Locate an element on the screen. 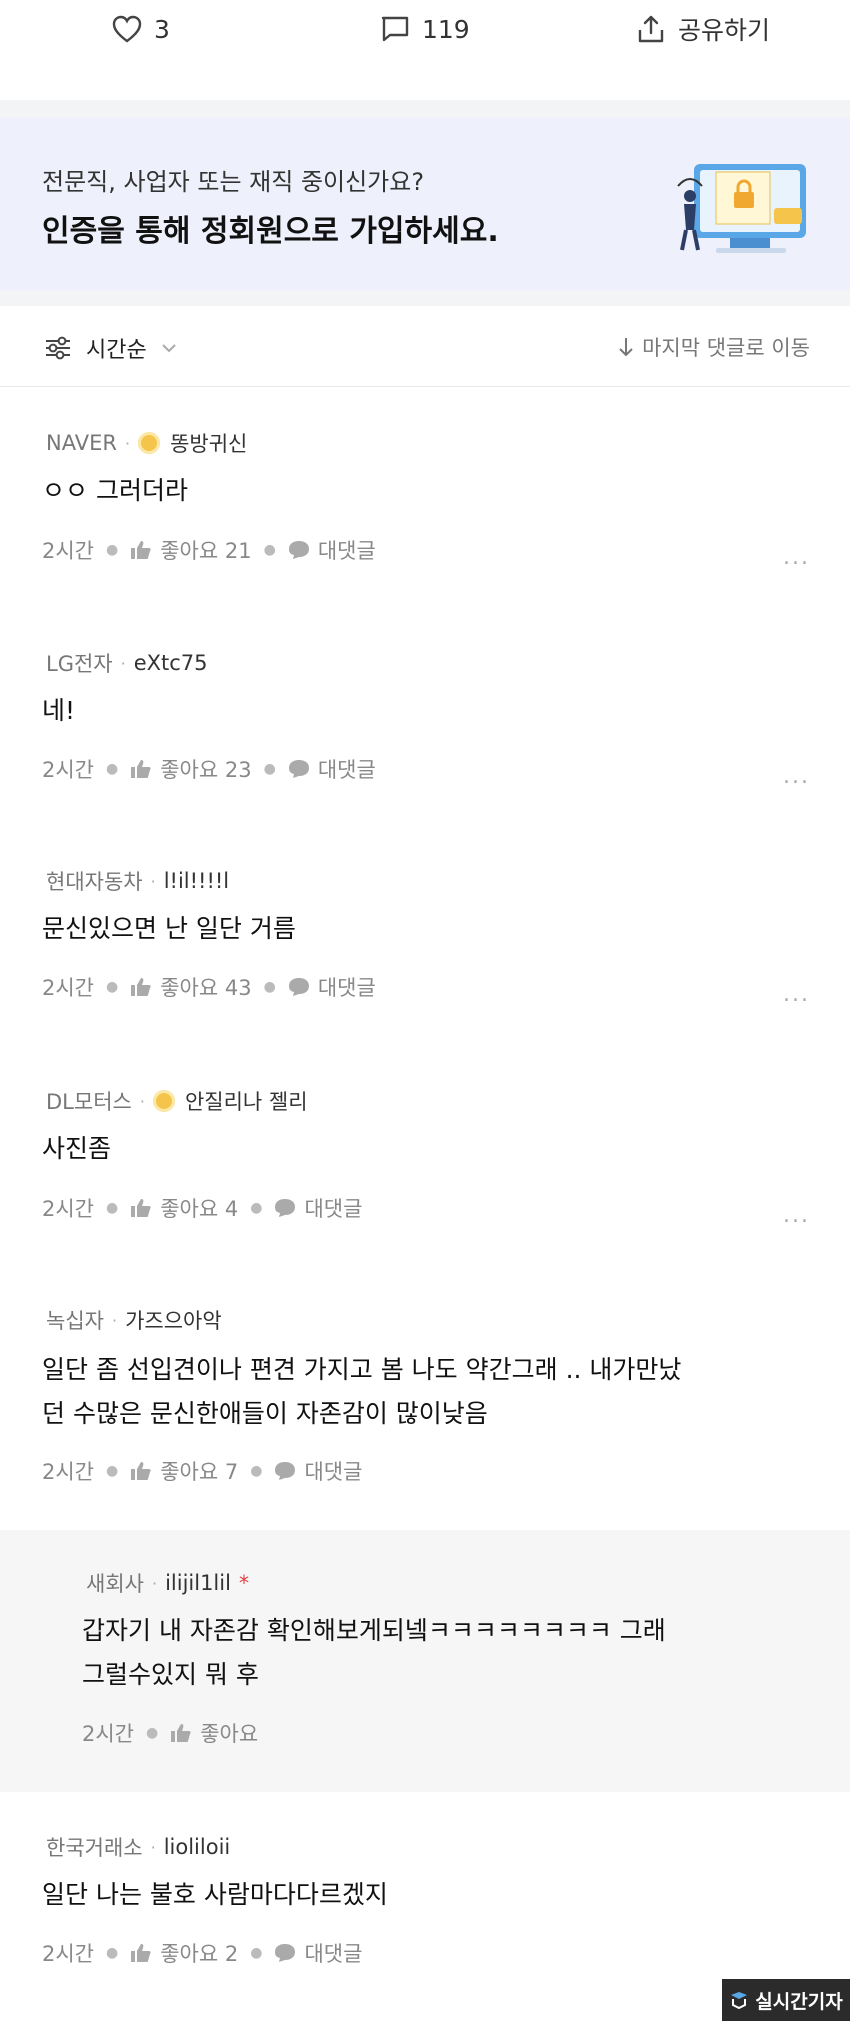 The image size is (850, 2021). verification-illustration-icon is located at coordinates (741, 208).